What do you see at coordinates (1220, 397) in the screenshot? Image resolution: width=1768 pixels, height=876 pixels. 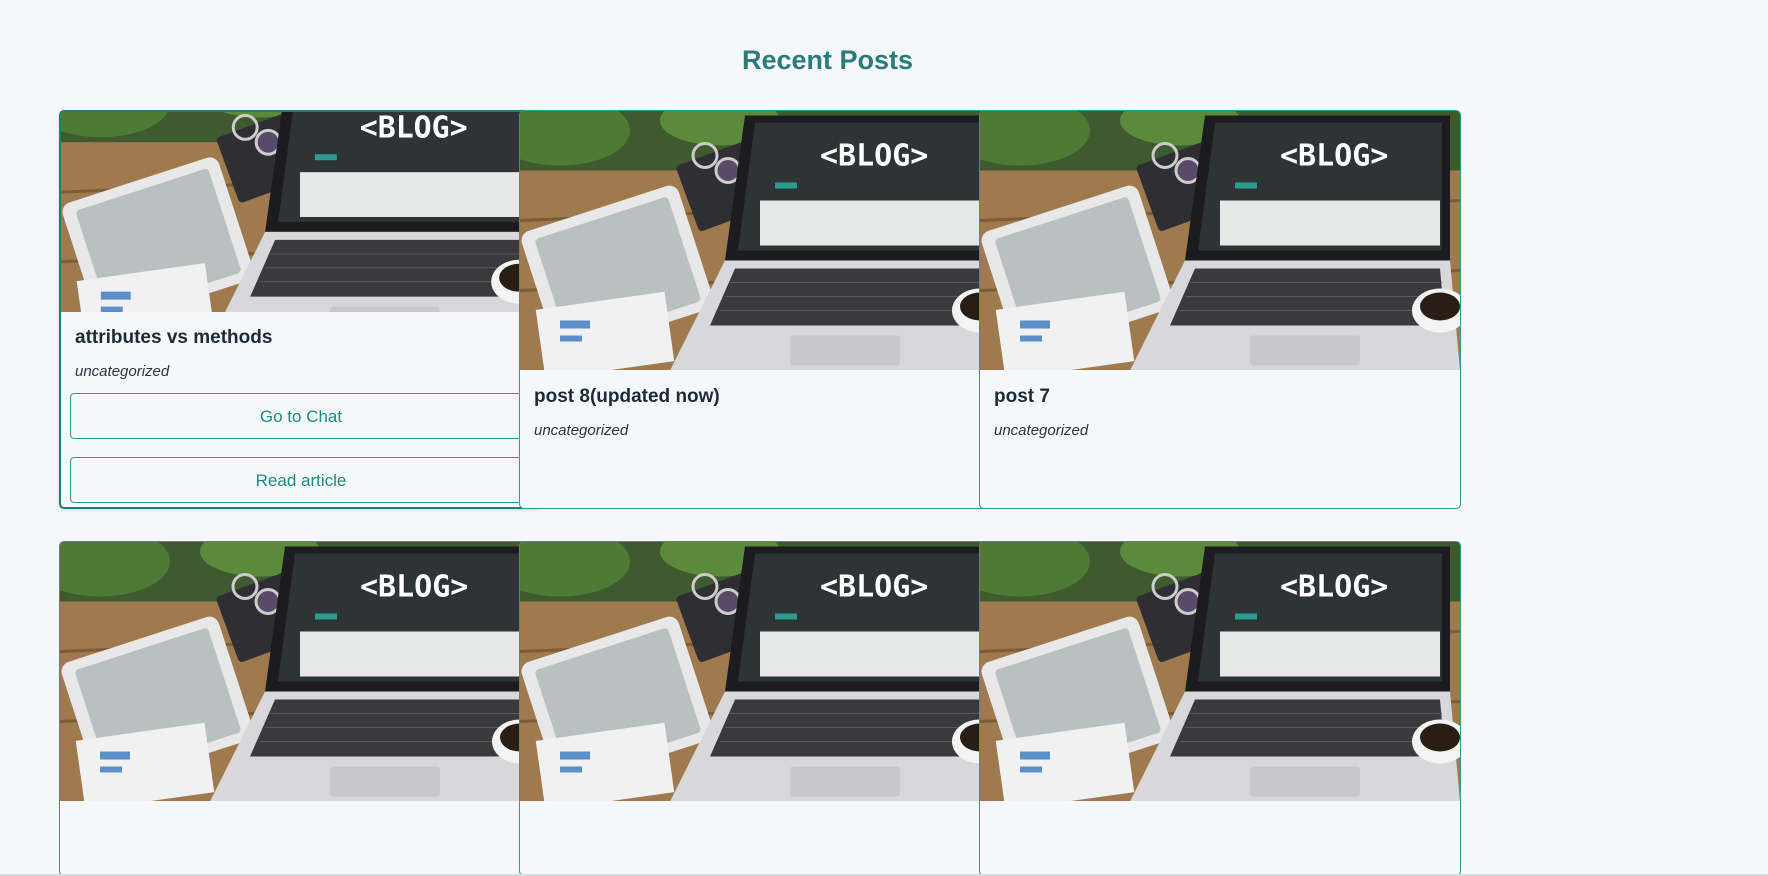 I see `post-title: post 7` at bounding box center [1220, 397].